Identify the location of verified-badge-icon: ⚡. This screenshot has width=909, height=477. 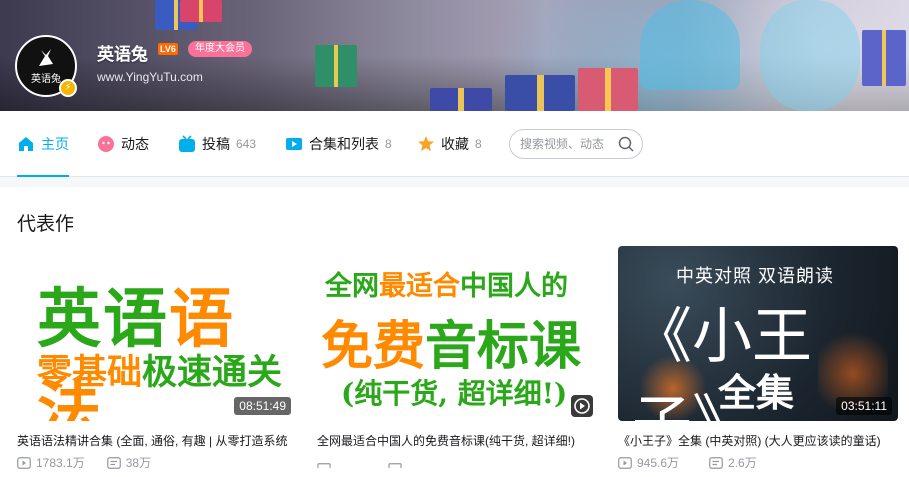
(68, 88).